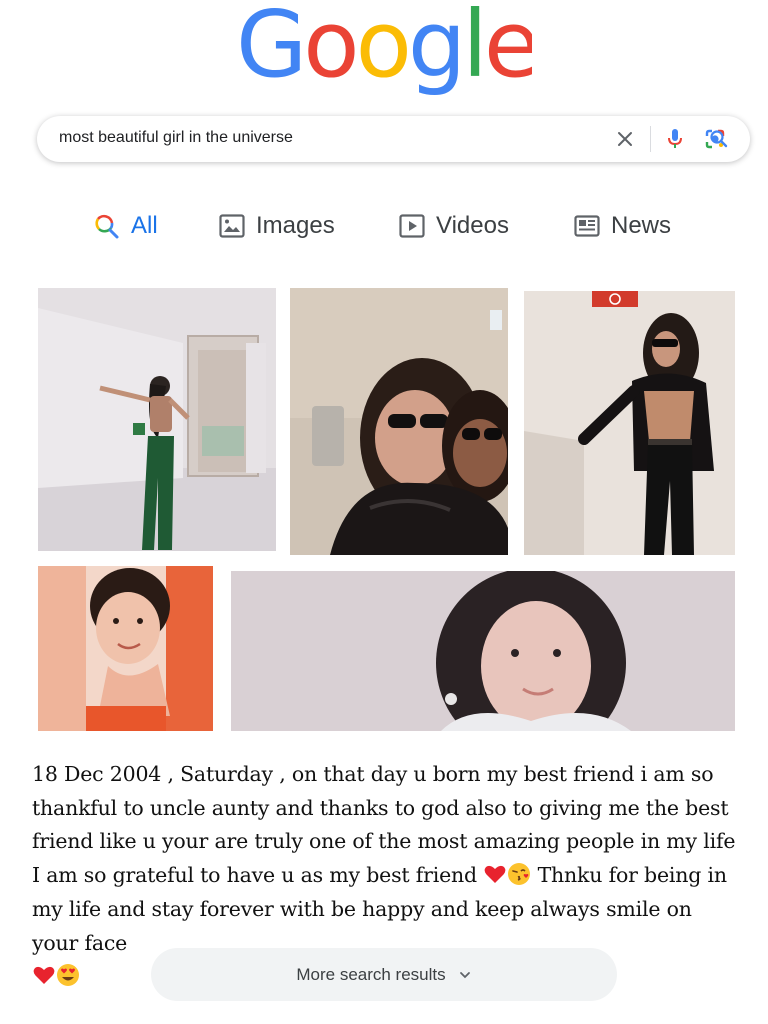 The width and height of the screenshot is (768, 1024). Describe the element at coordinates (519, 874) in the screenshot. I see `kiss-emoji-icon` at that location.